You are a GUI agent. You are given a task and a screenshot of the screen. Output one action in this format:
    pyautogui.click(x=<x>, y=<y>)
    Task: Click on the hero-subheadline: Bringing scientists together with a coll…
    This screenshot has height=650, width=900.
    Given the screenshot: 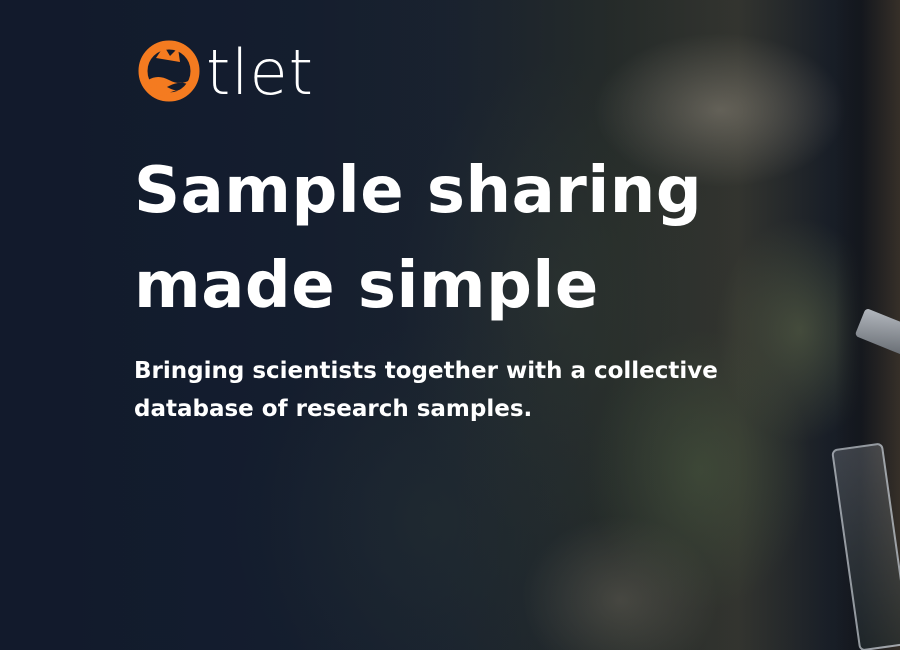 What is the action you would take?
    pyautogui.click(x=426, y=390)
    